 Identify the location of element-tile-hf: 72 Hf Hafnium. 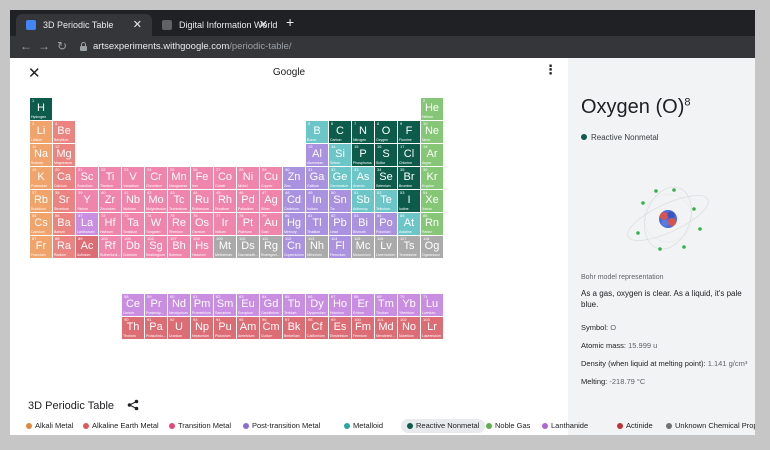
(110, 224).